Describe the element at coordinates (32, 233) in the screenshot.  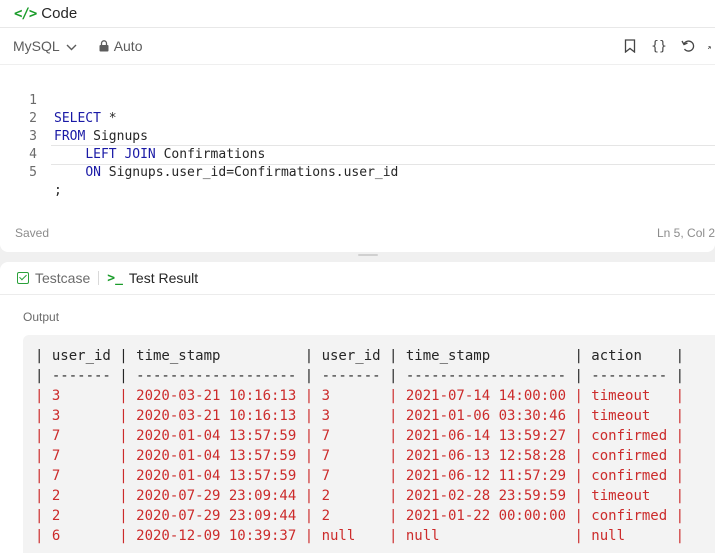
I see `saved-status: Saved` at that location.